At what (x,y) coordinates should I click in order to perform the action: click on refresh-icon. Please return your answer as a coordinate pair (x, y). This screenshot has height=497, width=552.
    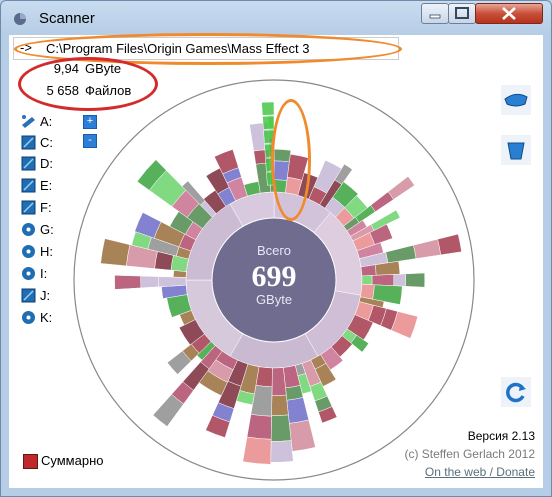
    Looking at the image, I should click on (516, 392).